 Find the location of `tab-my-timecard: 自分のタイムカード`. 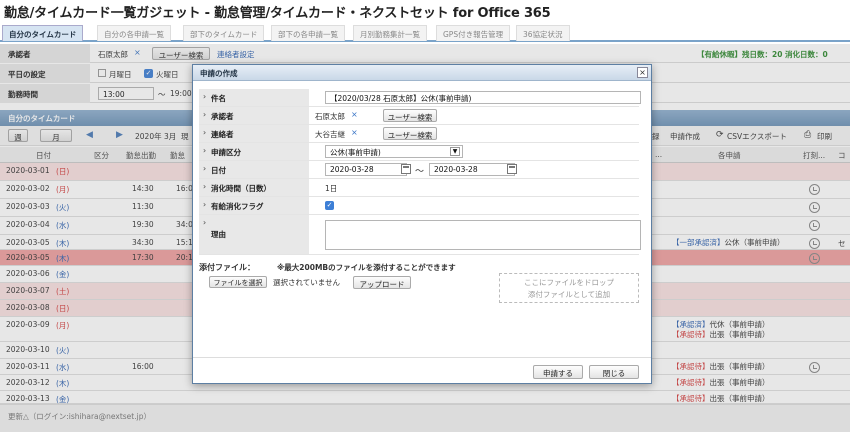

tab-my-timecard: 自分のタイムカード is located at coordinates (43, 33).